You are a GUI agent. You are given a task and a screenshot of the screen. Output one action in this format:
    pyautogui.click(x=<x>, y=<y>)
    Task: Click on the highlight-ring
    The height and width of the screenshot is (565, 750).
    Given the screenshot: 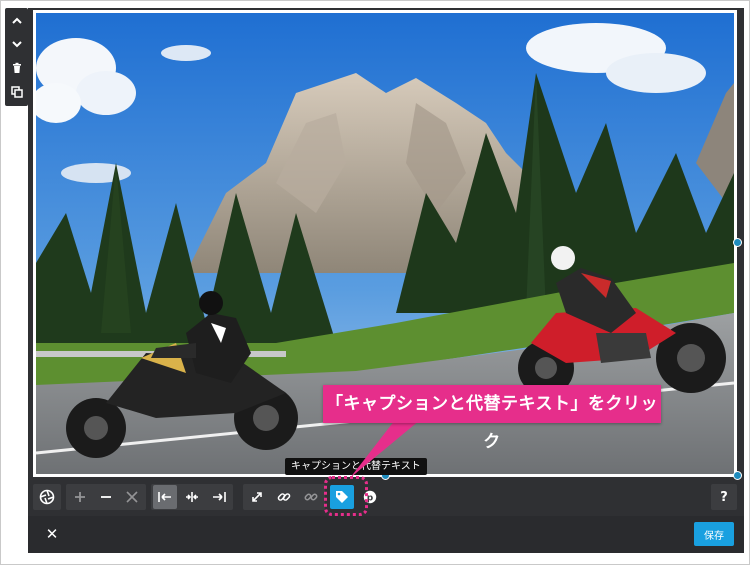 What is the action you would take?
    pyautogui.click(x=346, y=496)
    